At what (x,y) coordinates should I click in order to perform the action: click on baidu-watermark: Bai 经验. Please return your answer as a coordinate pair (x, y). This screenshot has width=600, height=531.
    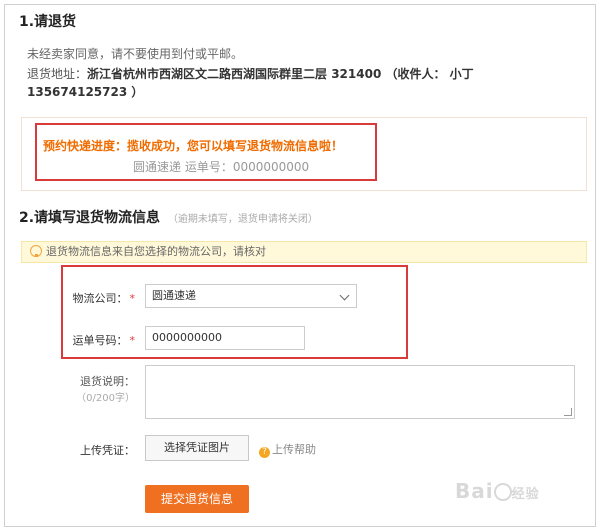
    Looking at the image, I should click on (497, 491).